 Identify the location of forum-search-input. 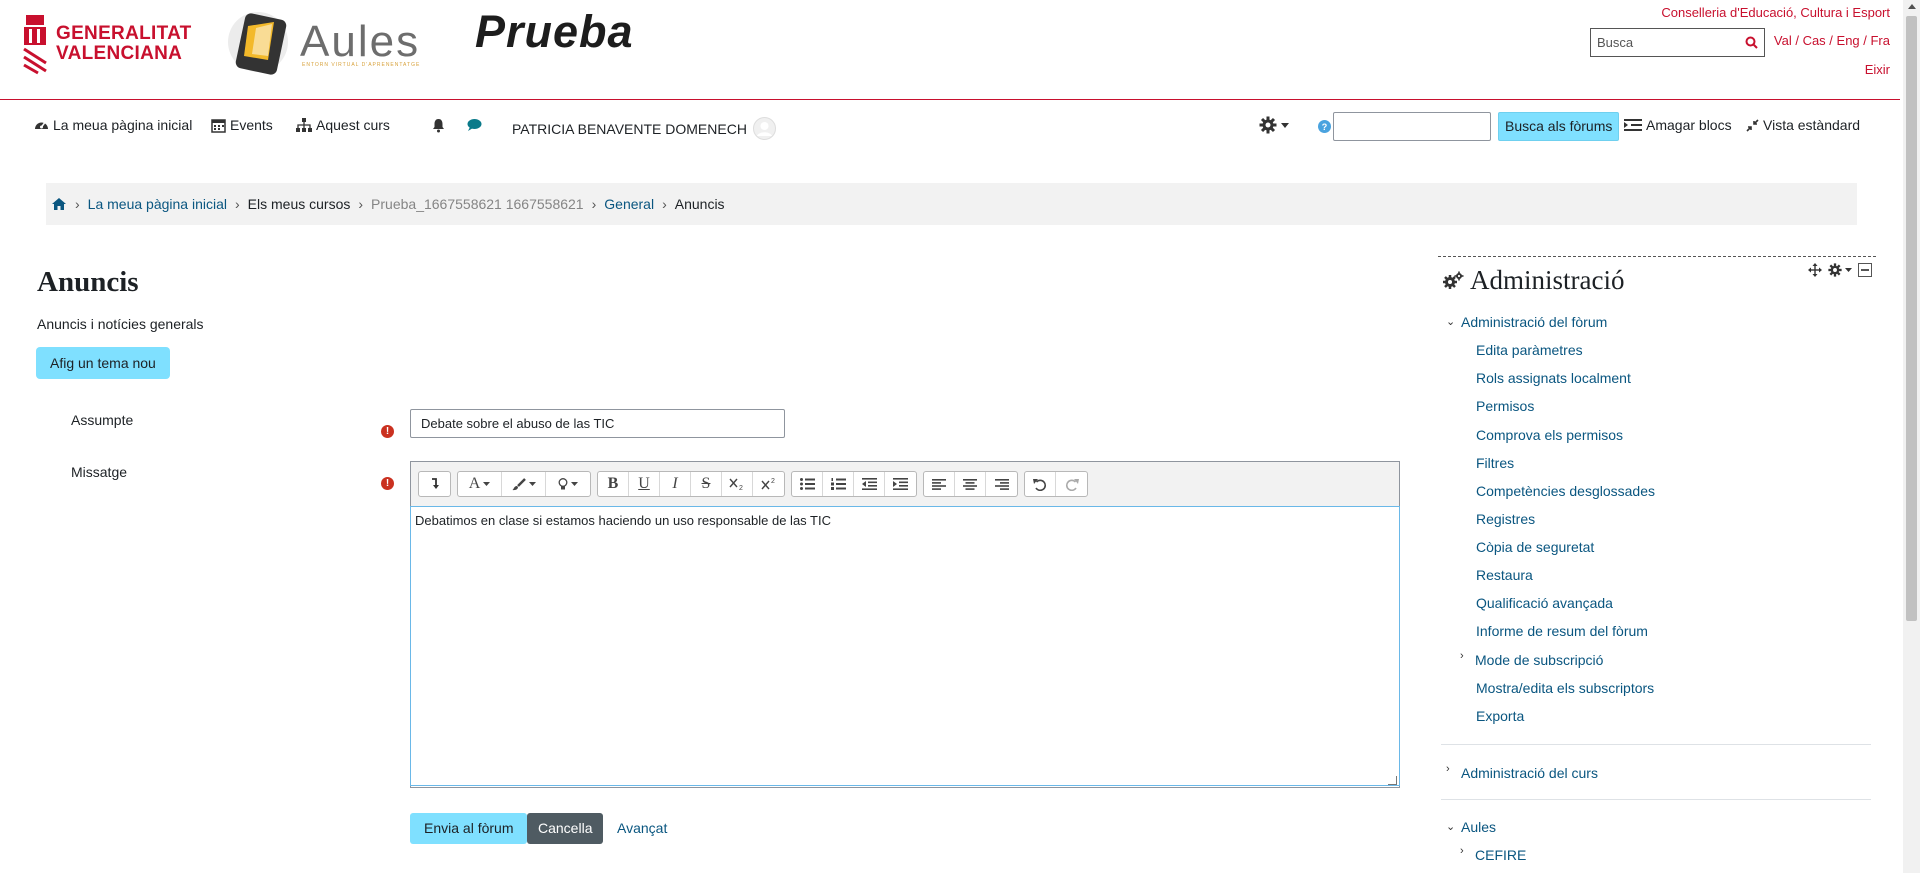
(1412, 126).